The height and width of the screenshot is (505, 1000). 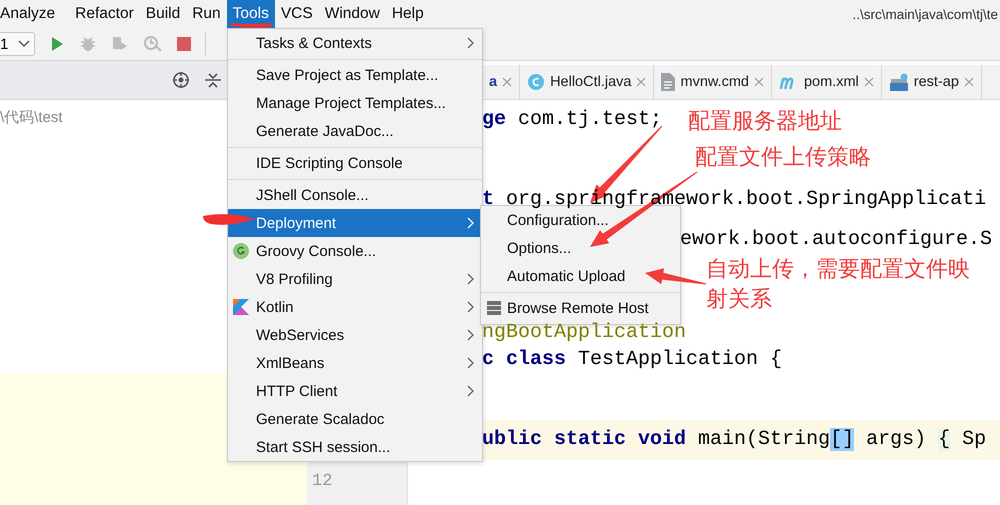 What do you see at coordinates (494, 308) in the screenshot?
I see `server-icon` at bounding box center [494, 308].